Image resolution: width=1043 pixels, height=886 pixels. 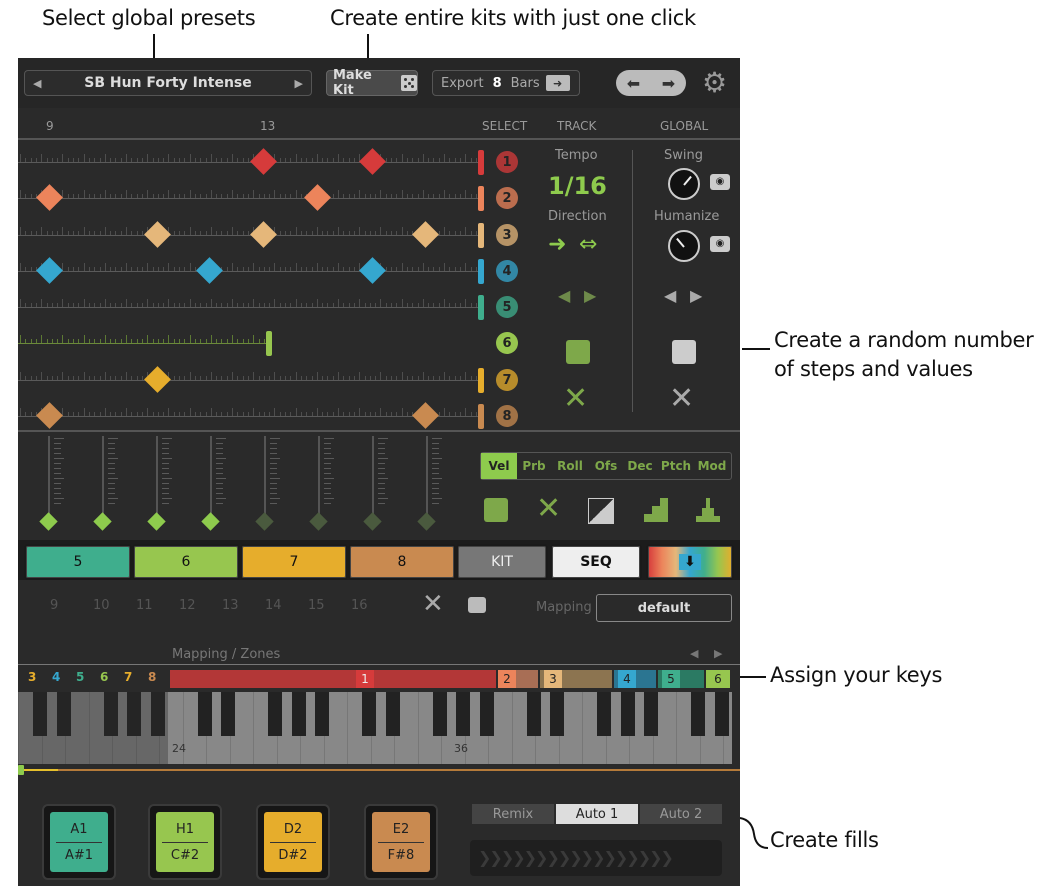 What do you see at coordinates (718, 679) in the screenshot?
I see `zone-6: 6` at bounding box center [718, 679].